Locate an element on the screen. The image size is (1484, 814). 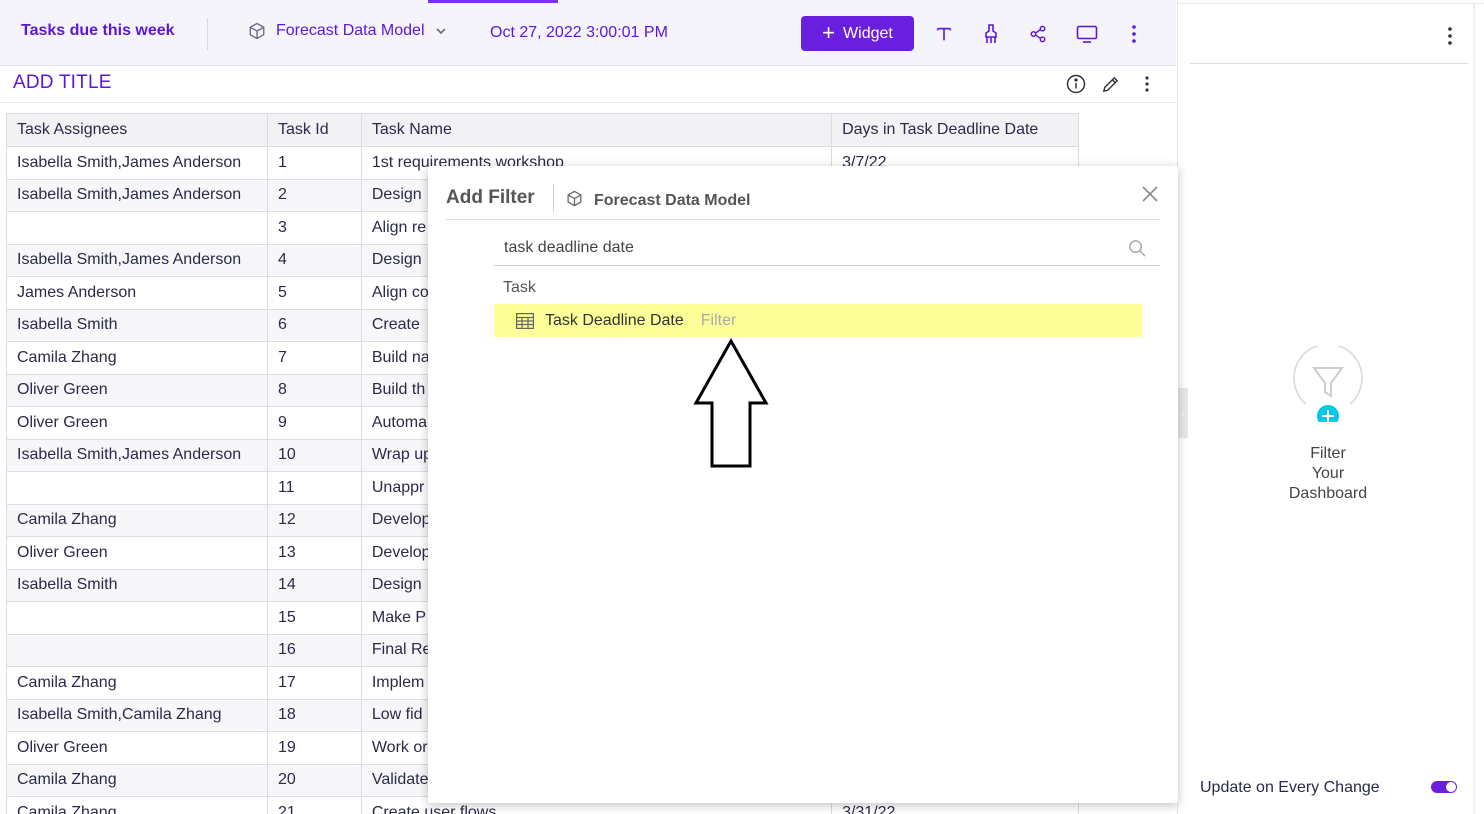
table-cell: 8 is located at coordinates (314, 390).